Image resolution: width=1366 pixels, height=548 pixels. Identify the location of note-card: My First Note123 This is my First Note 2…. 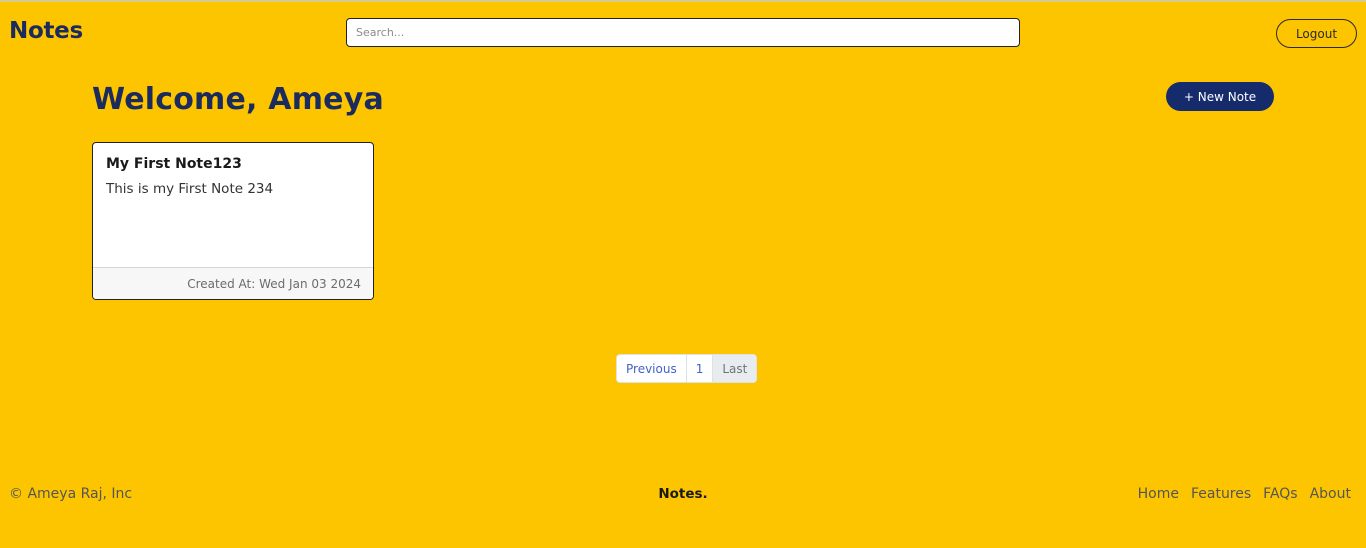
(233, 221).